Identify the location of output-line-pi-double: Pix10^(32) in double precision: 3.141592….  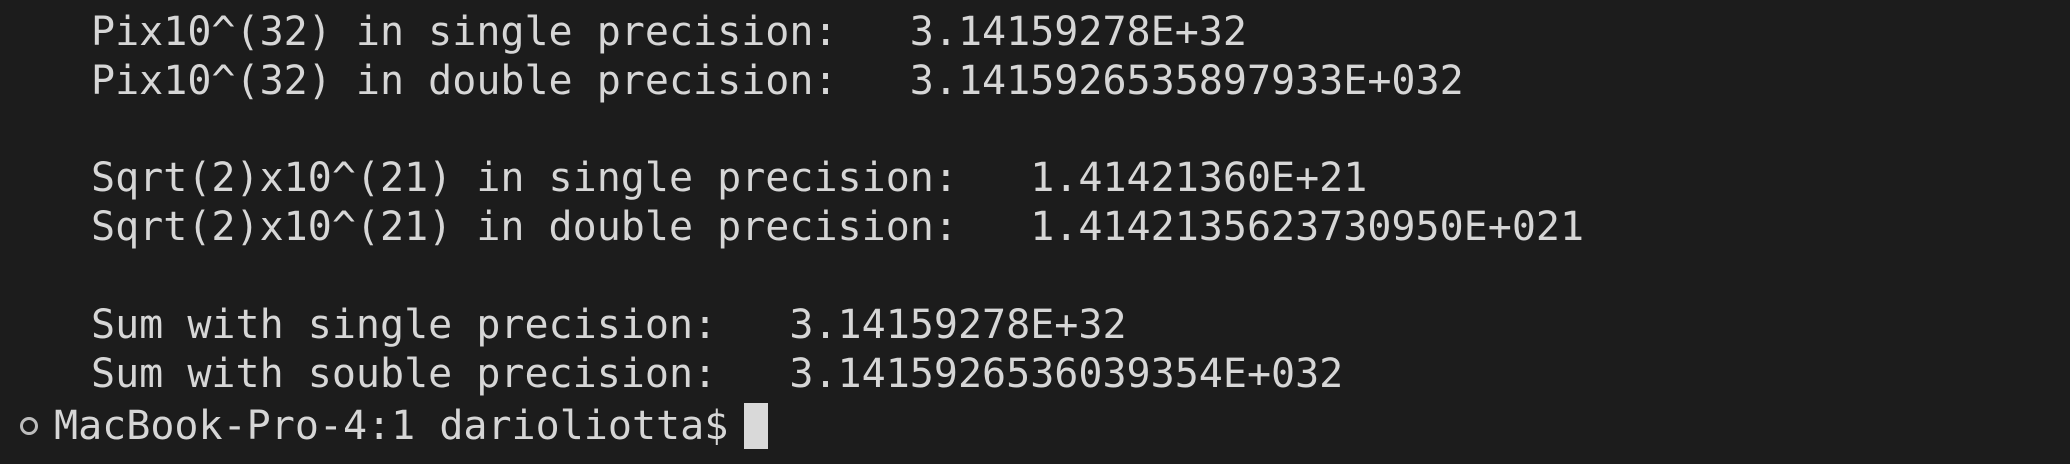
(777, 81).